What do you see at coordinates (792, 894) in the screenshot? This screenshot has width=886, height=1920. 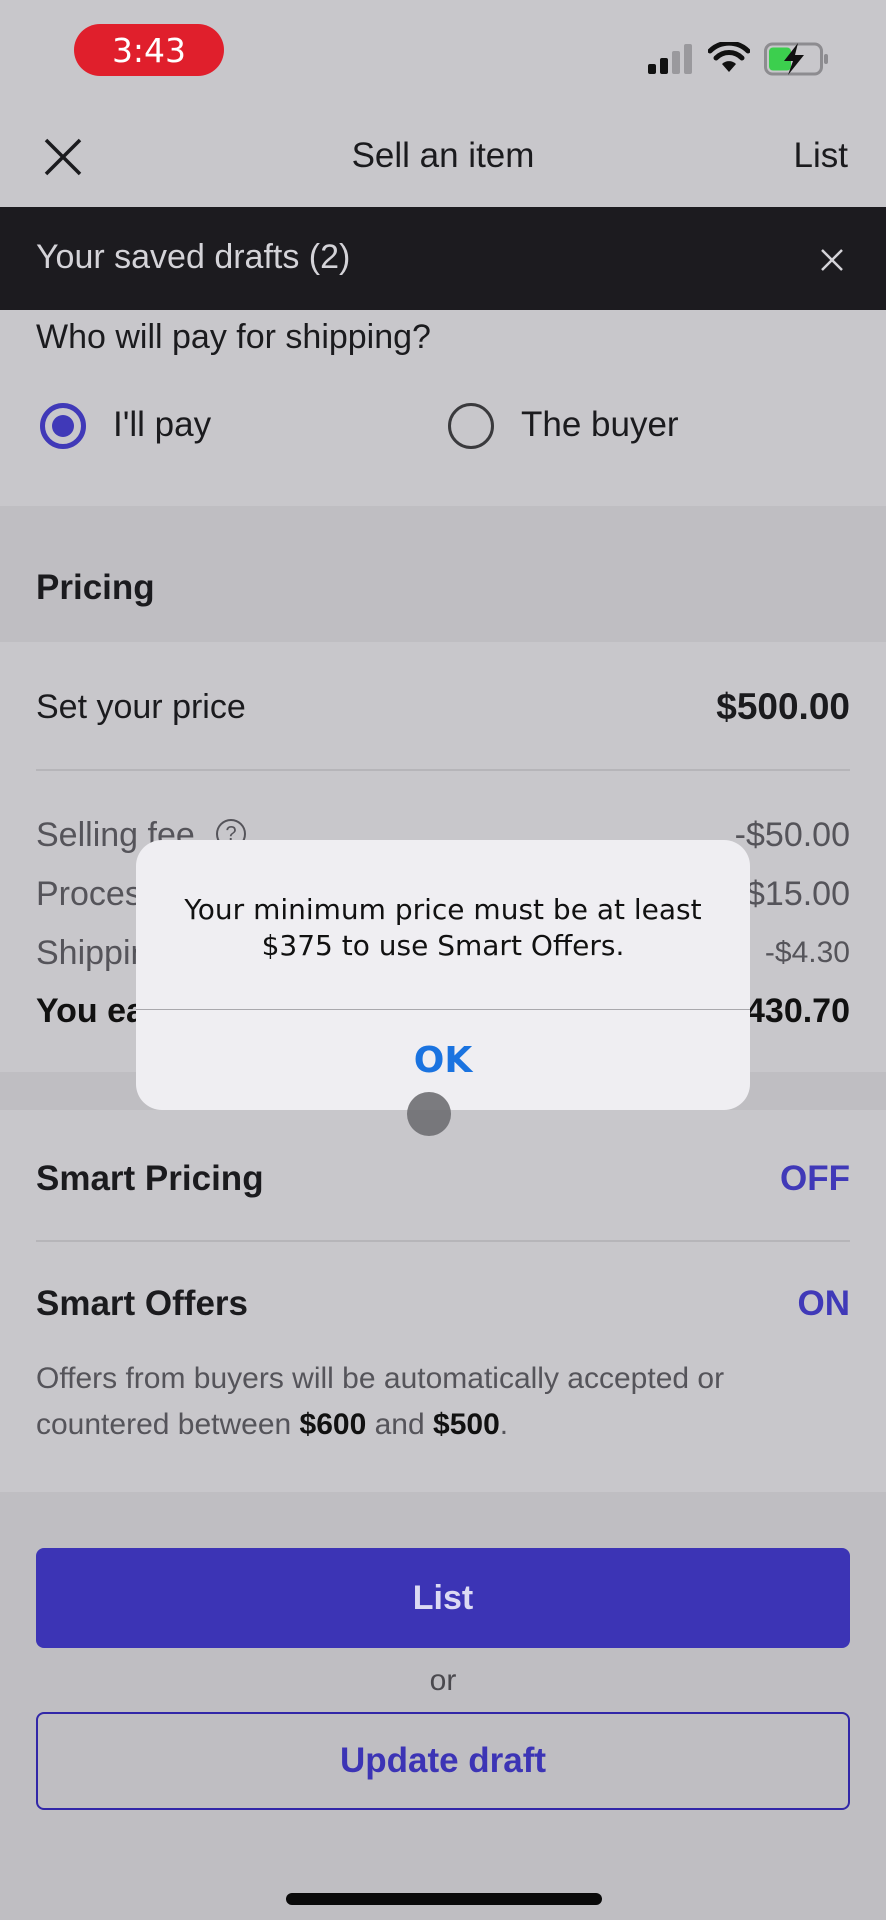 I see `processing-fee-value: -$15.00` at bounding box center [792, 894].